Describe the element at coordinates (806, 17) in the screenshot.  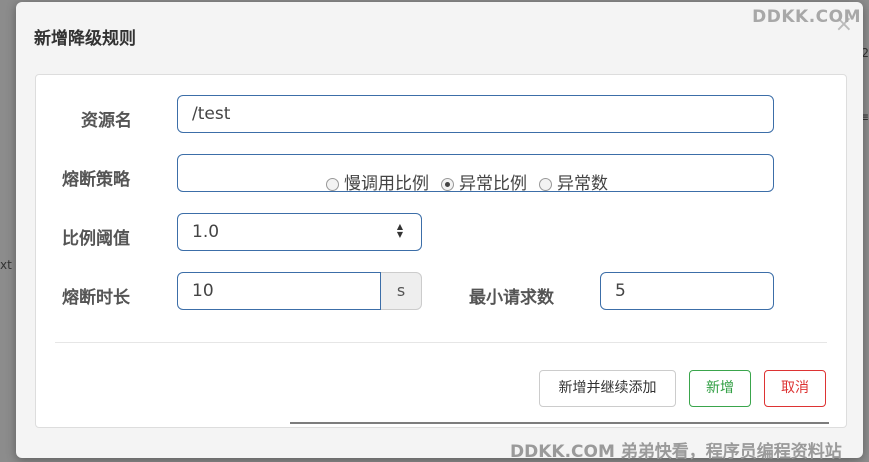
I see `watermark-top: DDKK.COM` at that location.